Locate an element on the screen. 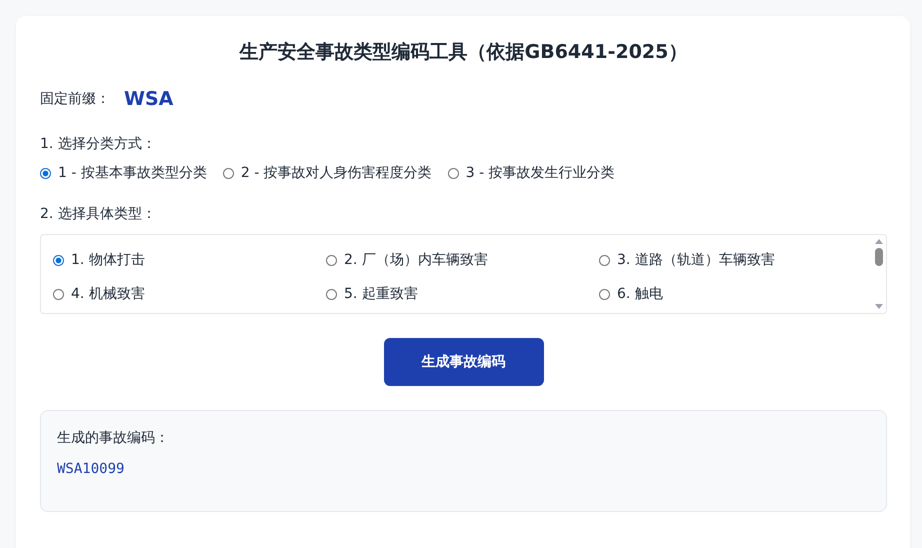 The width and height of the screenshot is (922, 548). prefix-value: WSA is located at coordinates (149, 99).